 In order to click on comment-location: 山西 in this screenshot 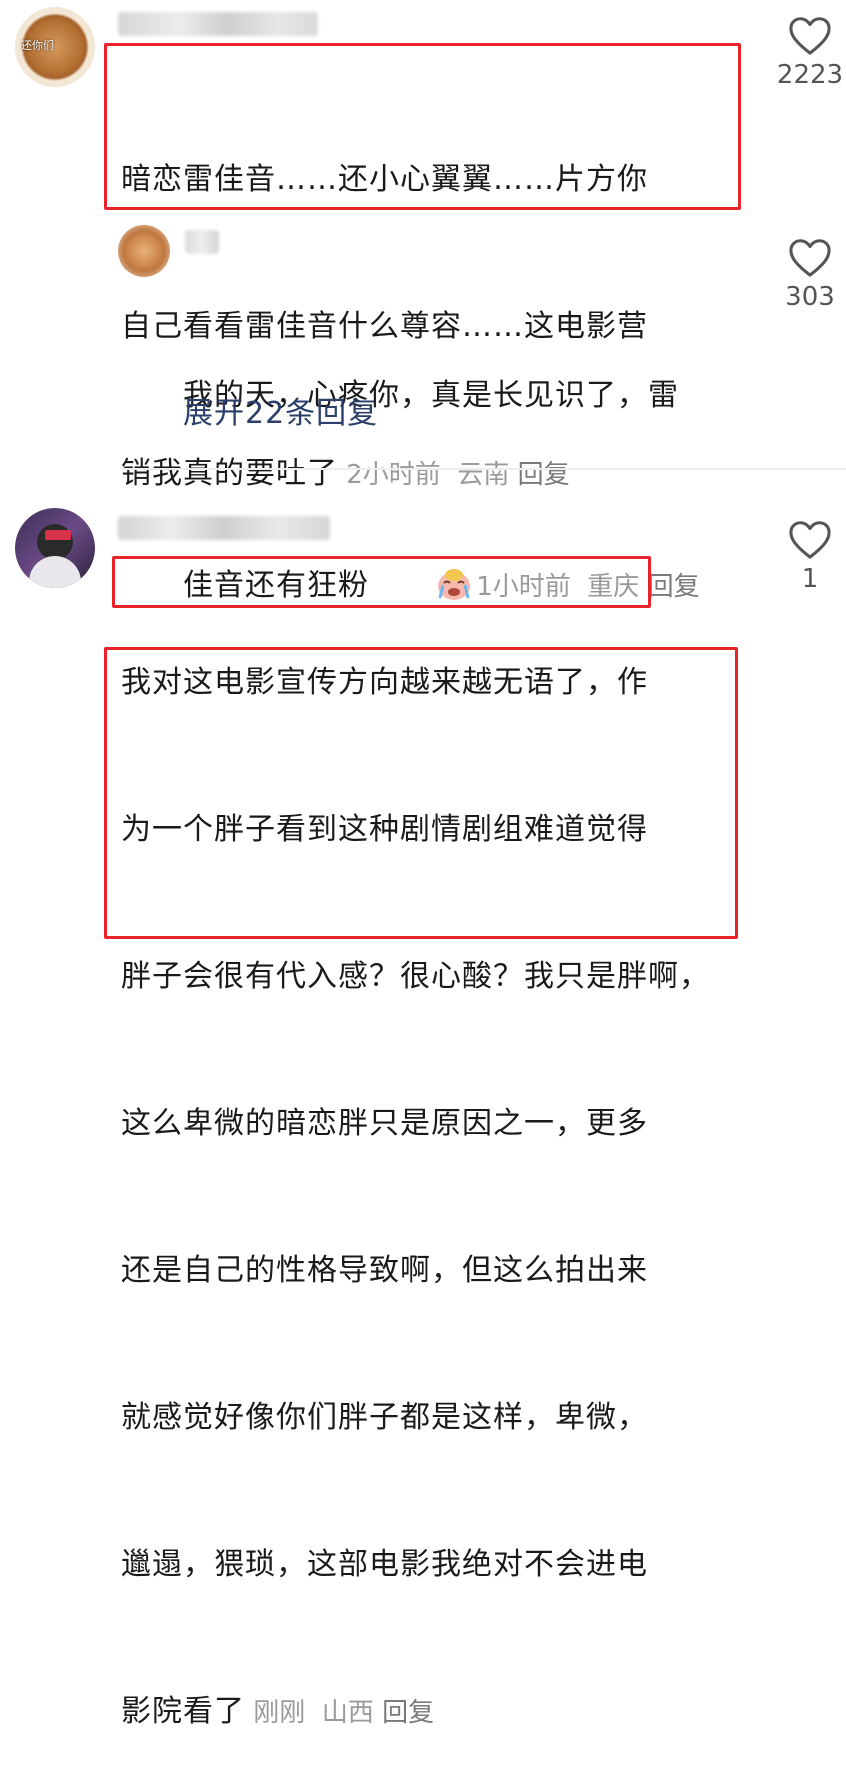, I will do `click(347, 1713)`.